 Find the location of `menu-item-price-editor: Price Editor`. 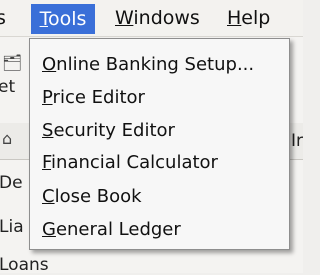

menu-item-price-editor: Price Editor is located at coordinates (93, 98).